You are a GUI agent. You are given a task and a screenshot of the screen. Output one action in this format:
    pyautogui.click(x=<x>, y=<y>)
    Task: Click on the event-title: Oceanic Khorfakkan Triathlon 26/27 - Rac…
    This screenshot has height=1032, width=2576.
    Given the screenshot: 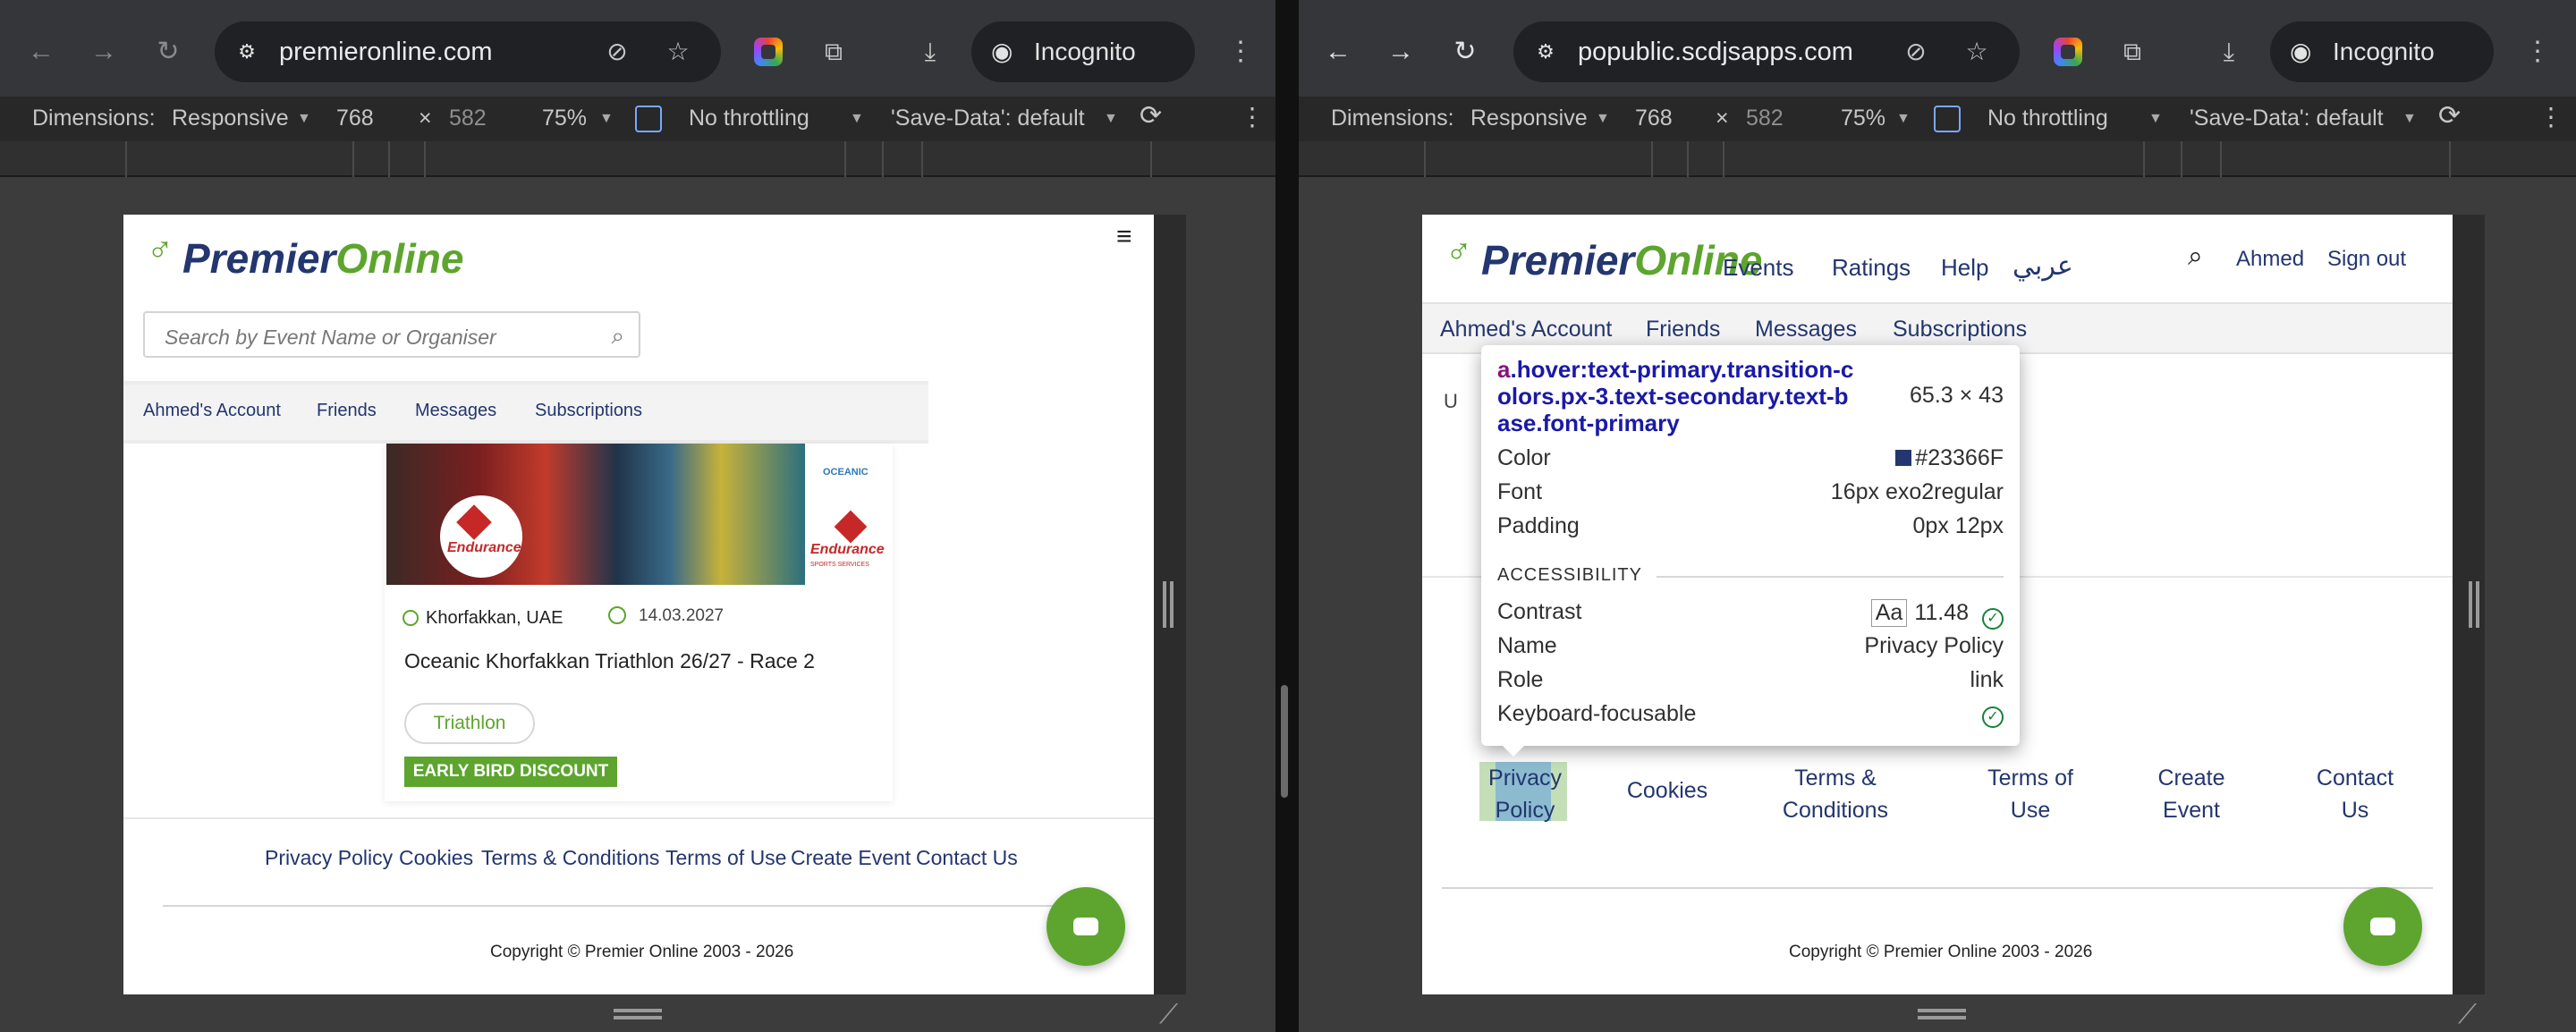 What is the action you would take?
    pyautogui.click(x=609, y=661)
    